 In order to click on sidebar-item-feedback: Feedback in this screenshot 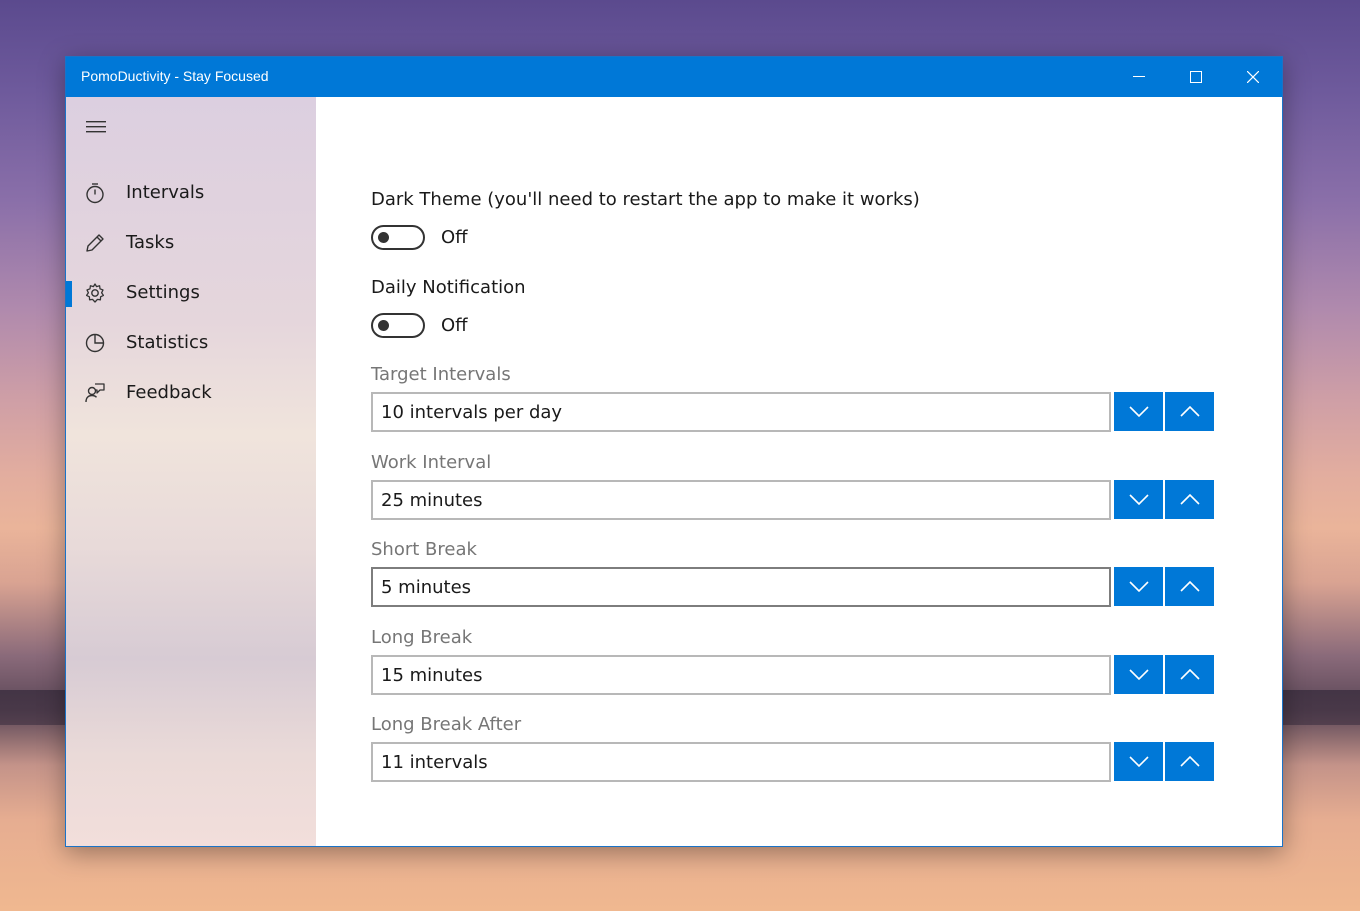, I will do `click(191, 393)`.